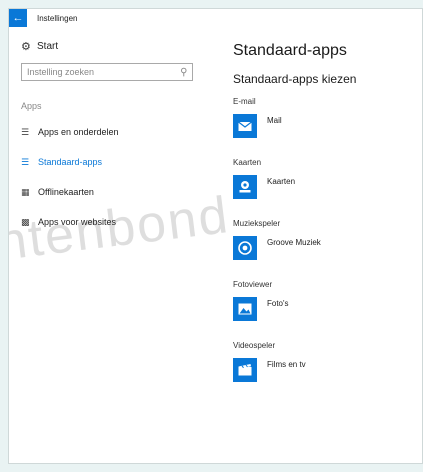 This screenshot has width=423, height=472. What do you see at coordinates (290, 50) in the screenshot?
I see `page-title: Standaard-apps` at bounding box center [290, 50].